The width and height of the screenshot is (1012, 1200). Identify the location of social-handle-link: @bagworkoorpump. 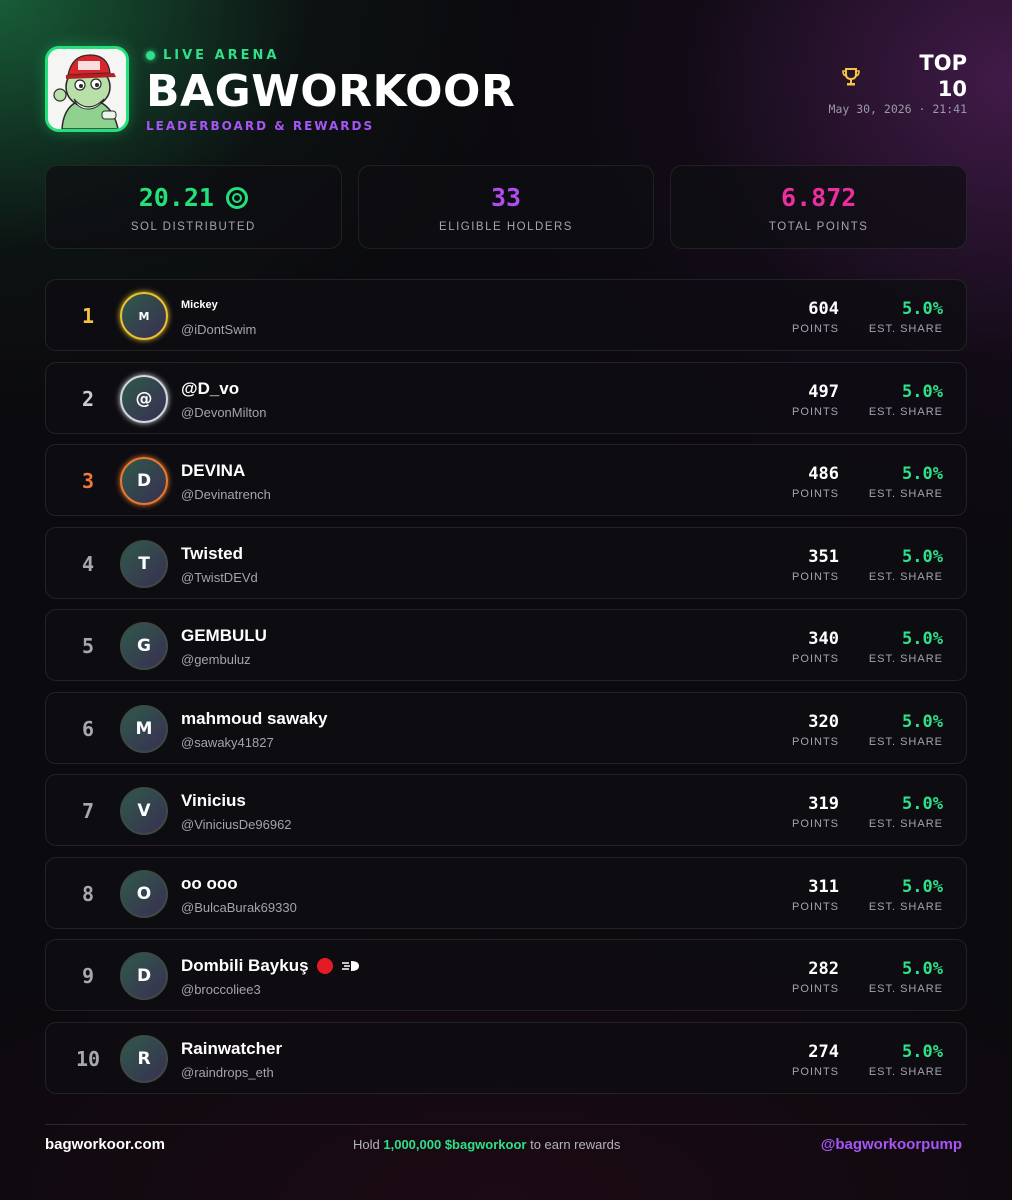
(891, 1144).